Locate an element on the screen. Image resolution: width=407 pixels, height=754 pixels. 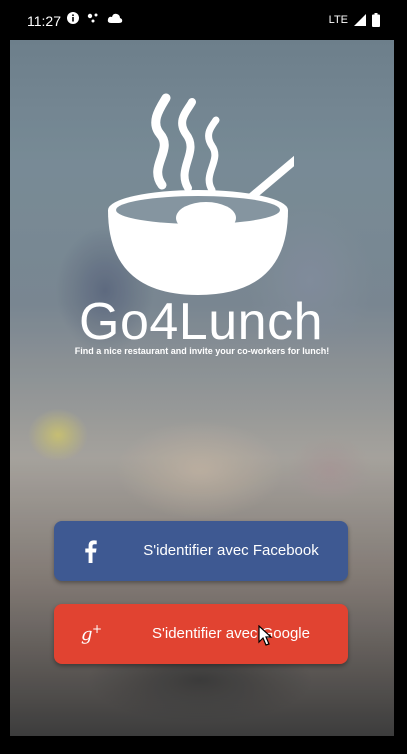
app-title: Go4Lunch is located at coordinates (201, 322).